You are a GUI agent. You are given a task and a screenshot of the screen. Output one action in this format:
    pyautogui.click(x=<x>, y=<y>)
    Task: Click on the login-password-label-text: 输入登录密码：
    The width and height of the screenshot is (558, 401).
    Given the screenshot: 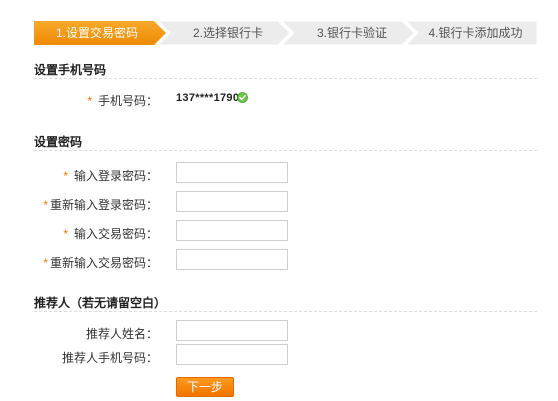 What is the action you would take?
    pyautogui.click(x=115, y=176)
    